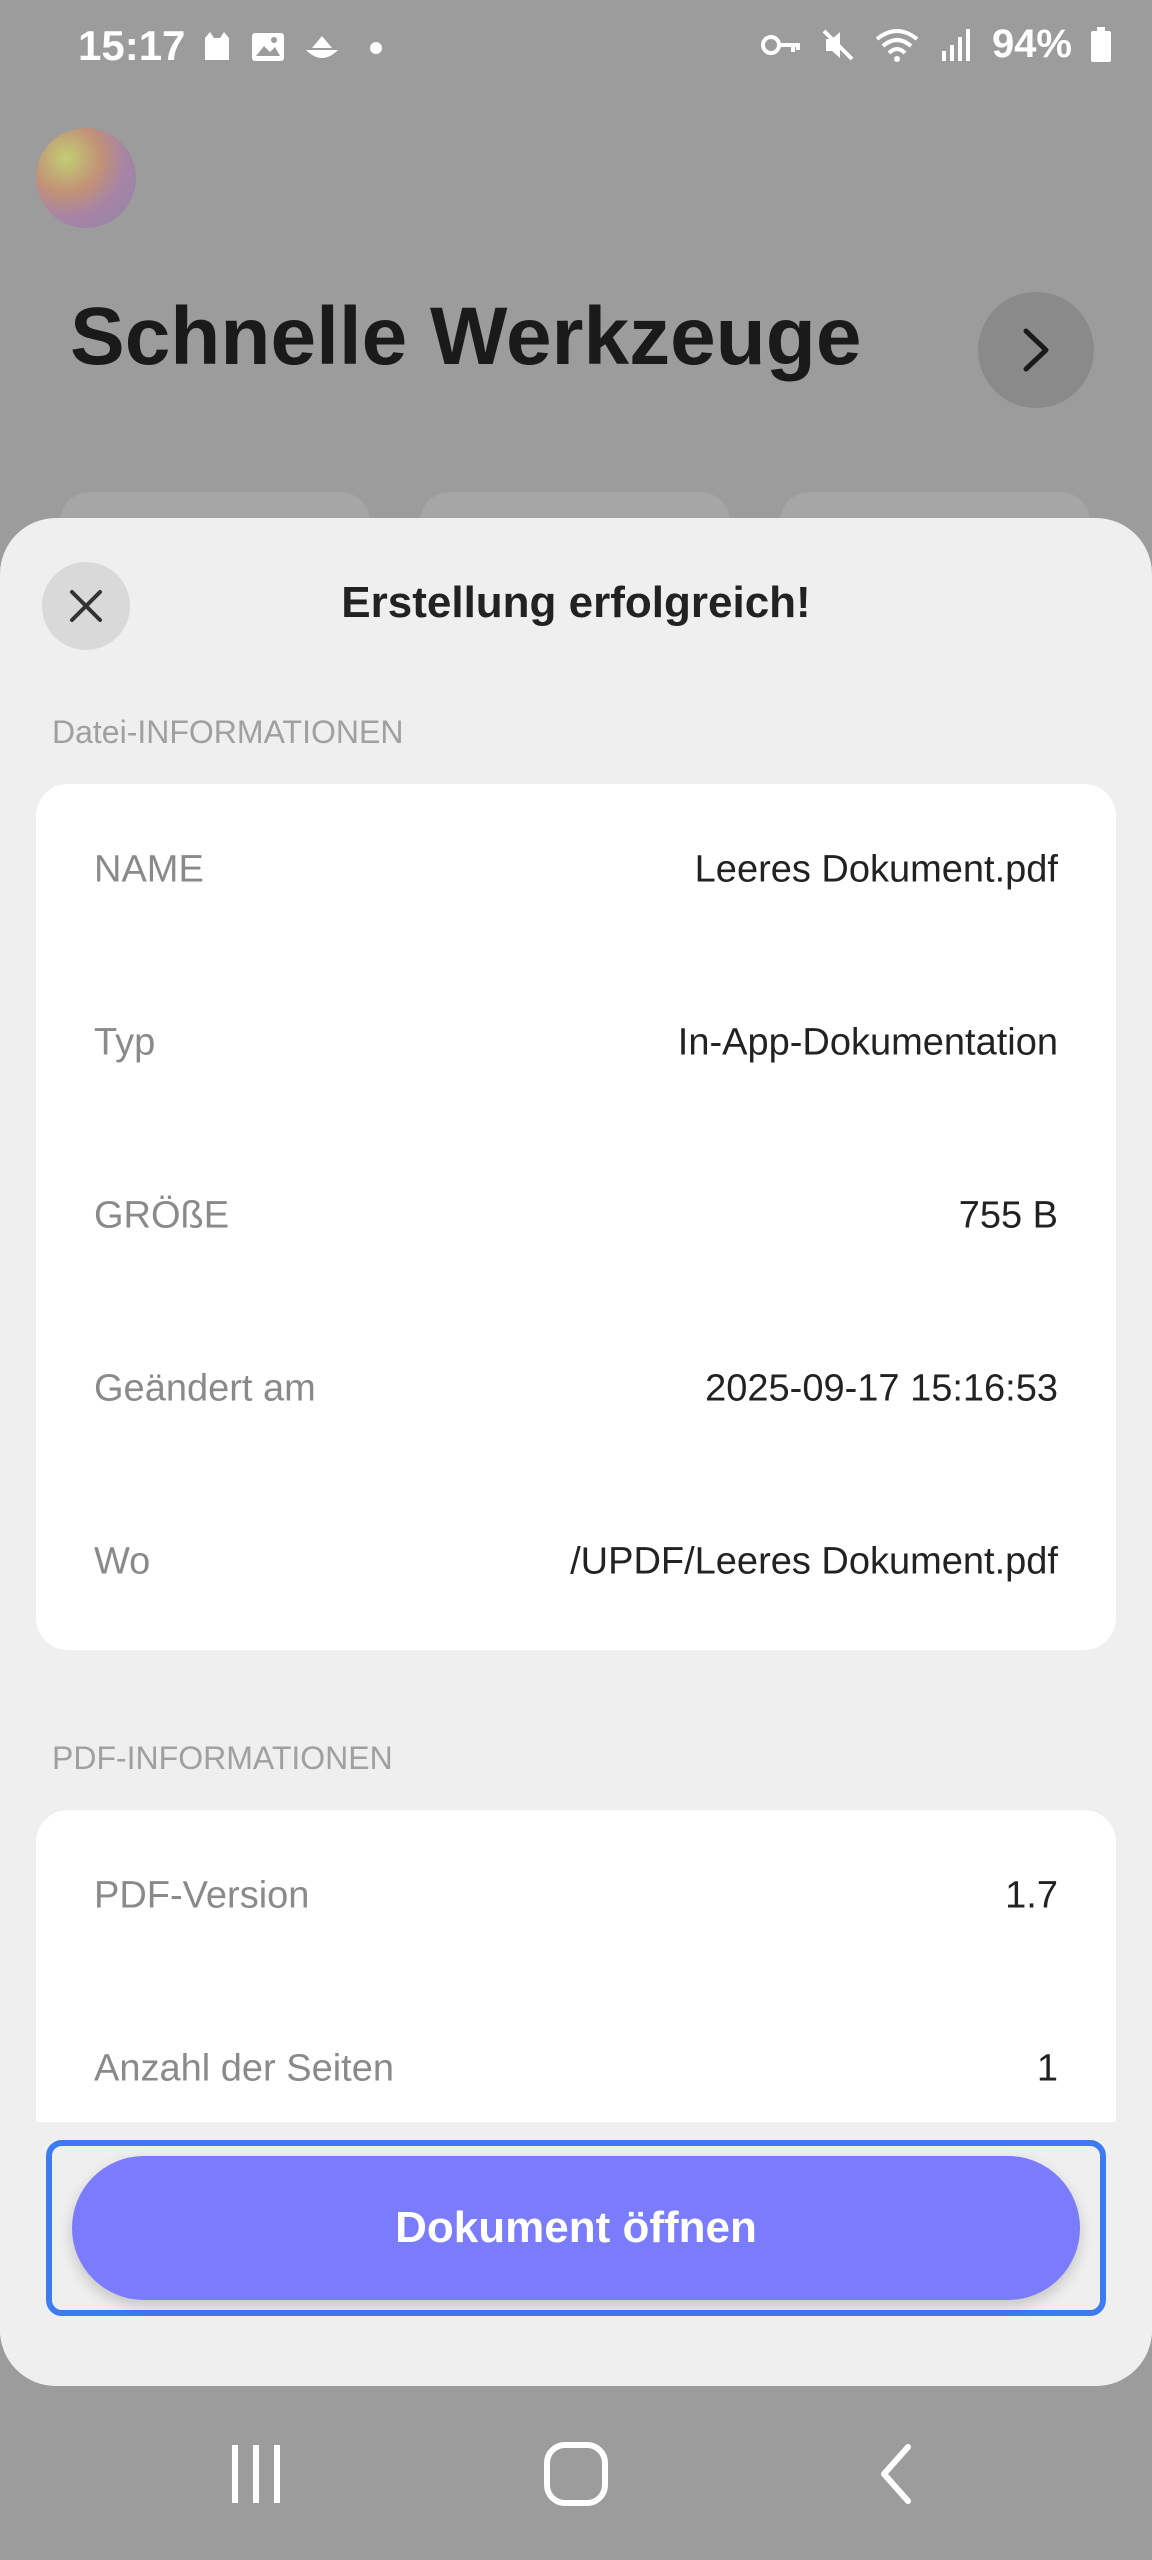 Image resolution: width=1152 pixels, height=2560 pixels. I want to click on avatar, so click(86, 178).